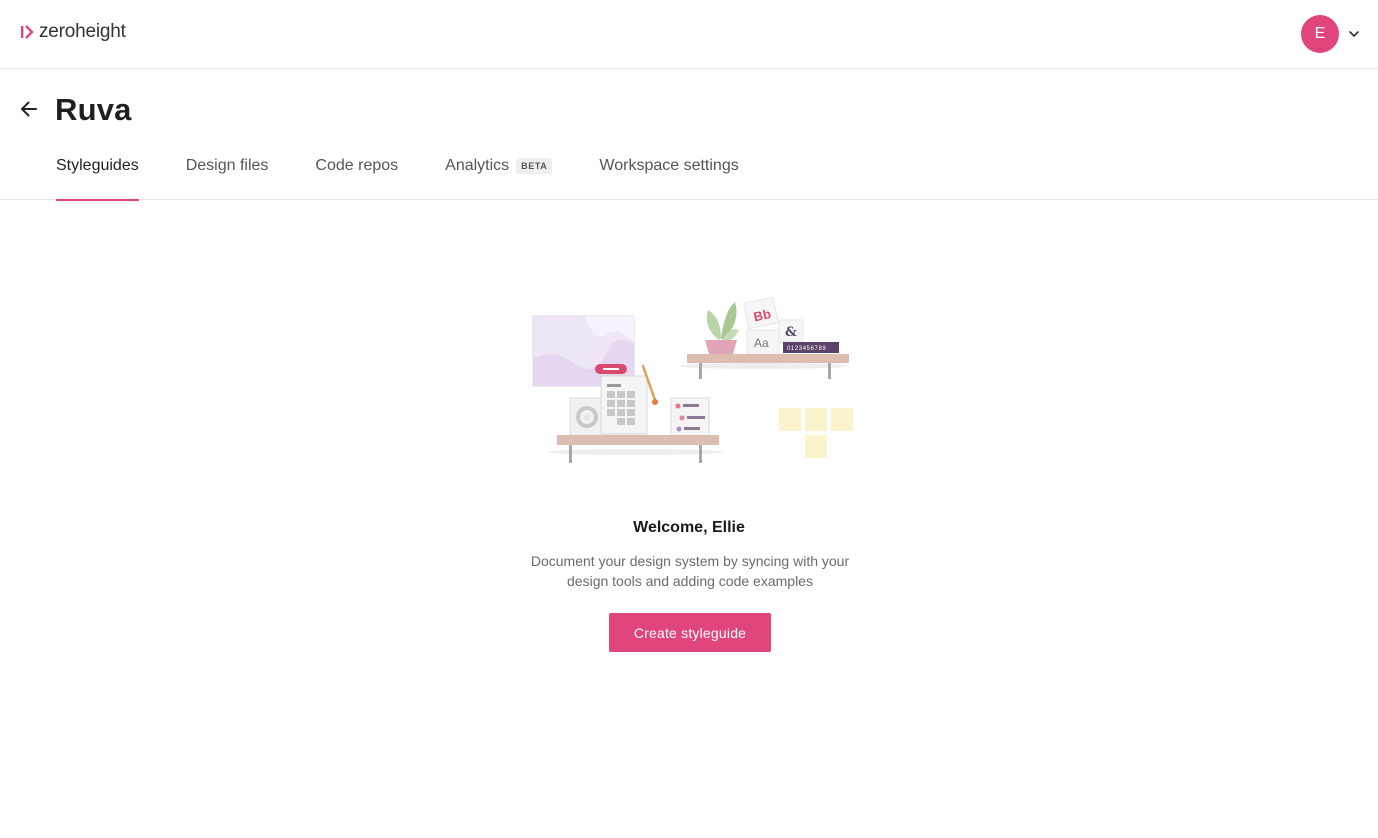 The width and height of the screenshot is (1378, 838). Describe the element at coordinates (1320, 34) in the screenshot. I see `avatar: E` at that location.